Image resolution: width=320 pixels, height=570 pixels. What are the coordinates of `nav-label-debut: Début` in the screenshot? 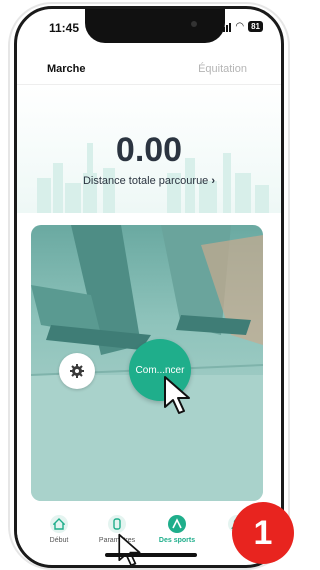 It's located at (59, 540).